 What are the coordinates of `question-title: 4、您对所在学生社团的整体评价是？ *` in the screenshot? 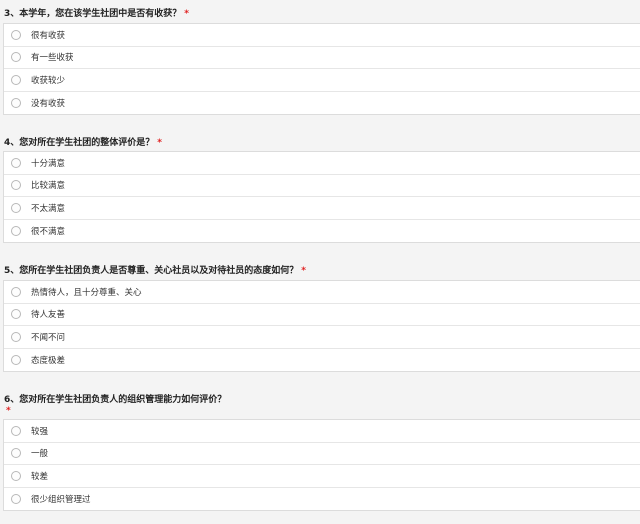 It's located at (83, 143).